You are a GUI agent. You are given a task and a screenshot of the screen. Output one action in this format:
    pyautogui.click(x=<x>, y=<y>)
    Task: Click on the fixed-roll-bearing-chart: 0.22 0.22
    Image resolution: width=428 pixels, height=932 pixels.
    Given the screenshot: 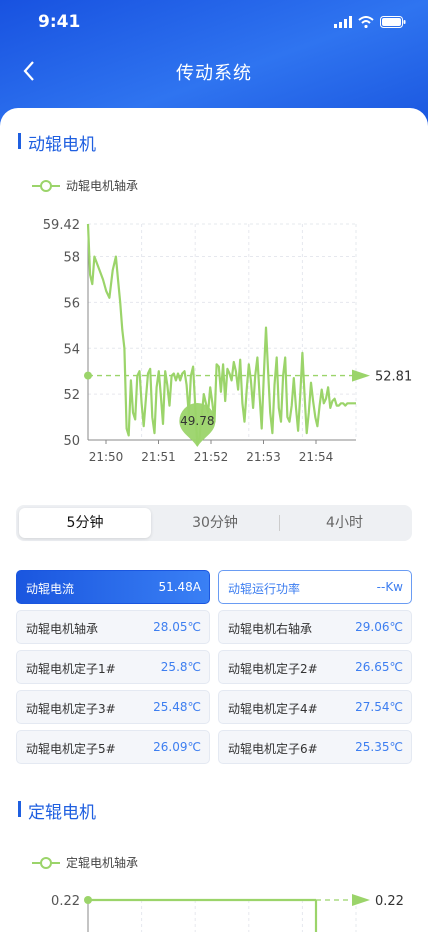 What is the action you would take?
    pyautogui.click(x=214, y=909)
    